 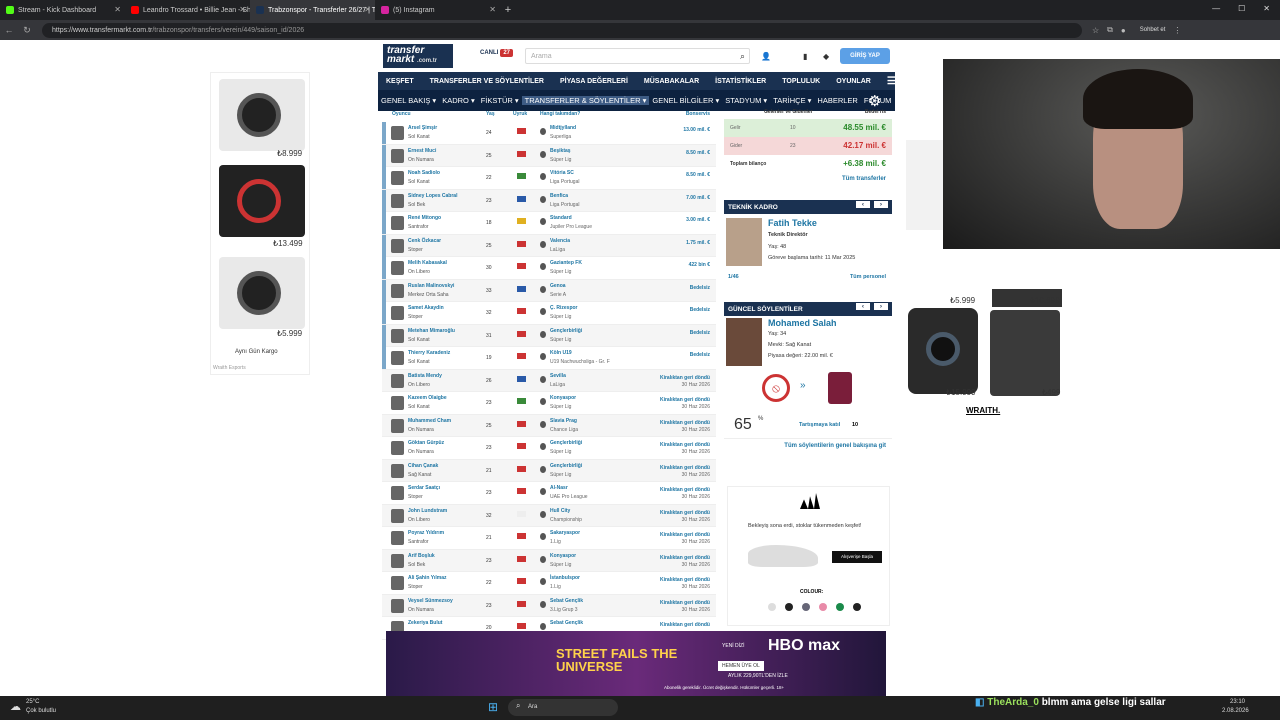 What do you see at coordinates (312, 10) in the screenshot?
I see `browser-tab: Trabzonspor - Transferler 26/27 | T ✕` at bounding box center [312, 10].